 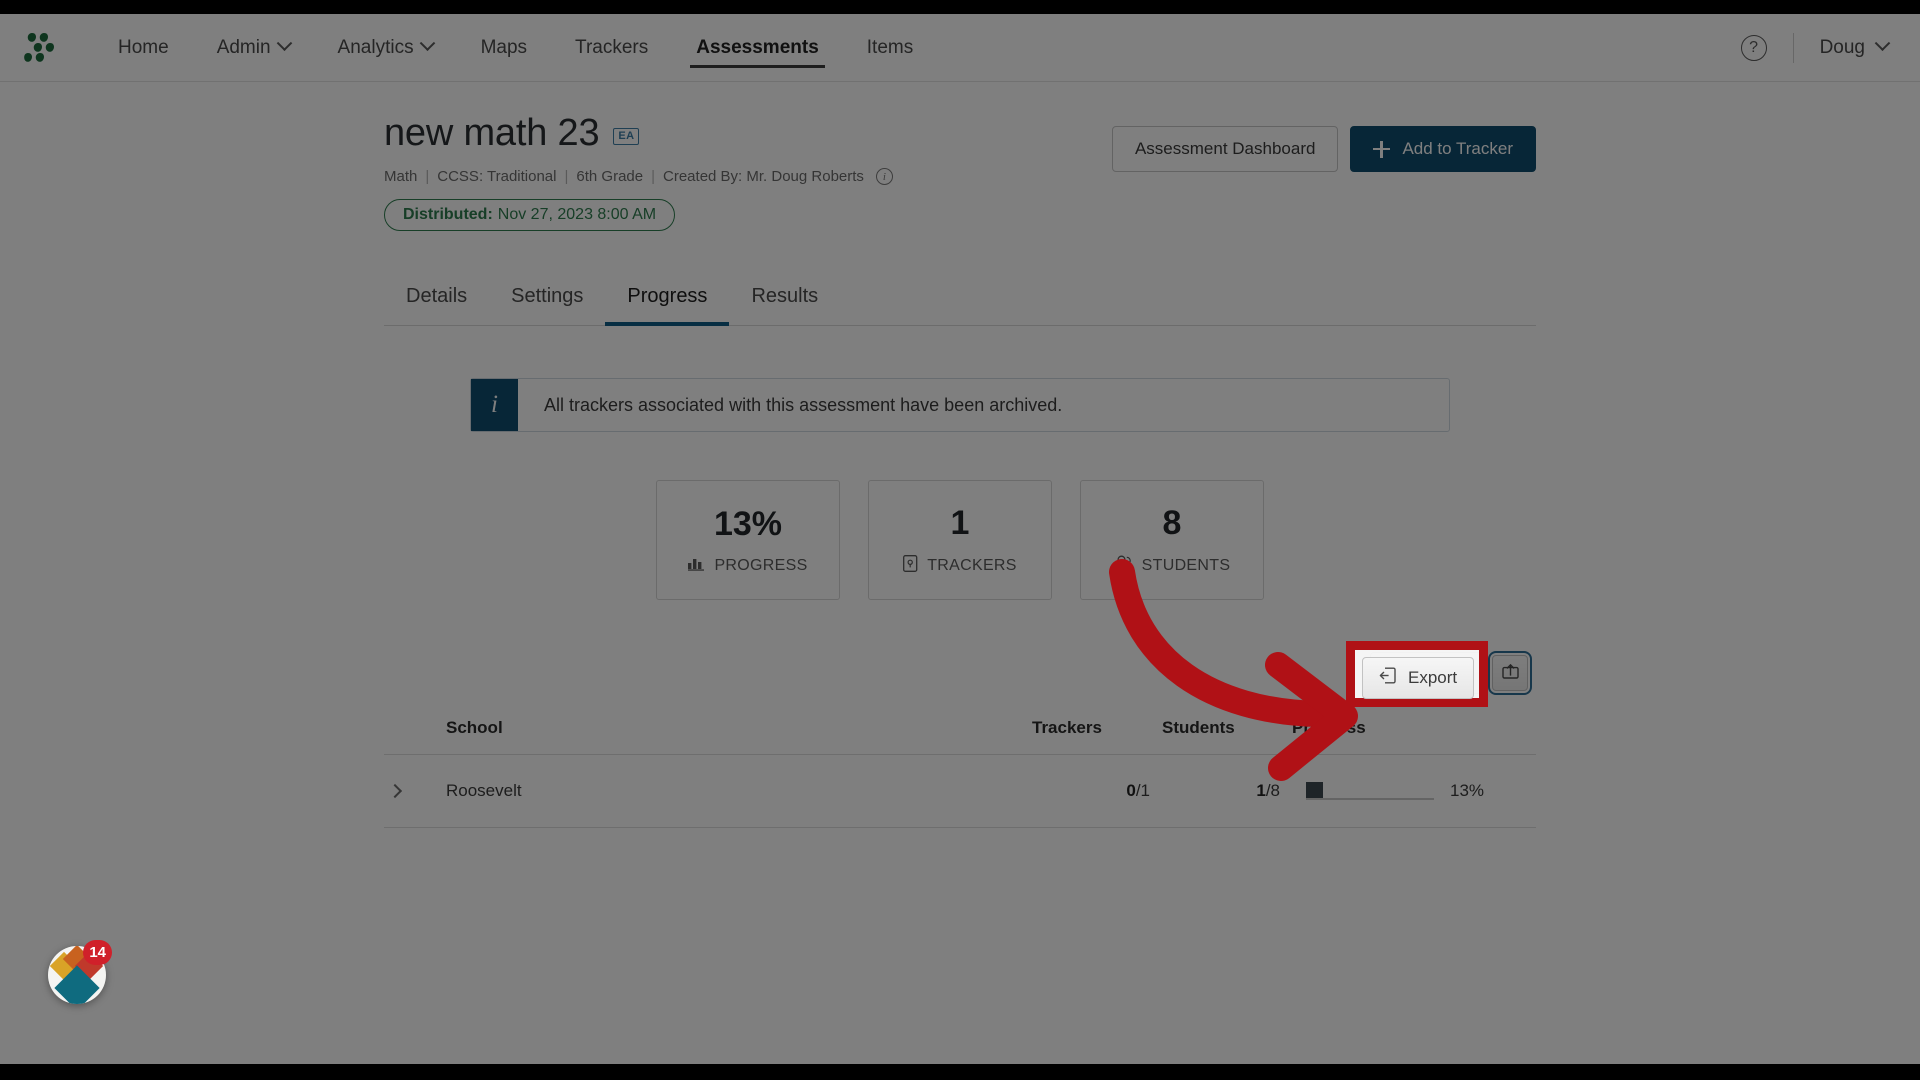 I want to click on add-to-tracker-button: Add to Tracker, so click(x=1443, y=149).